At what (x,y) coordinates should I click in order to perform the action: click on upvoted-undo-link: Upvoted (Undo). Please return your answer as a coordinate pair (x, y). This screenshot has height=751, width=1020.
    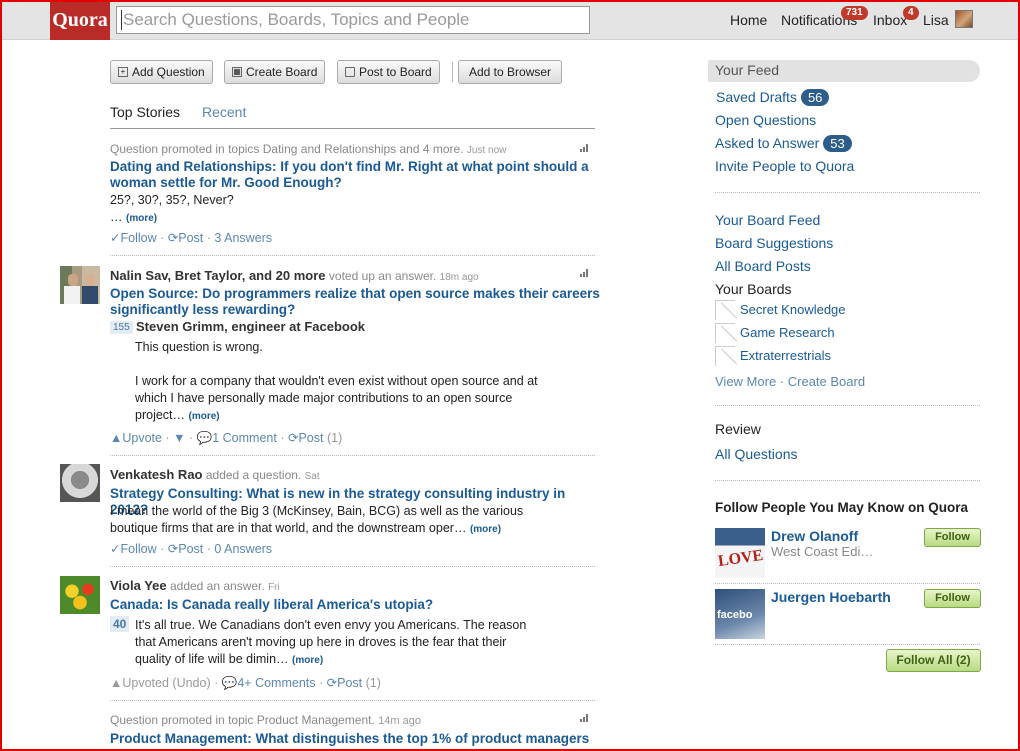
    Looking at the image, I should click on (166, 683).